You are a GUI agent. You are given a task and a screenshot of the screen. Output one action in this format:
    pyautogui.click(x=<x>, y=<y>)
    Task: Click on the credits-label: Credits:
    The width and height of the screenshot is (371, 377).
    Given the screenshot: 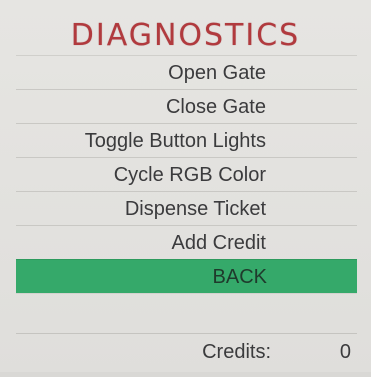 What is the action you would take?
    pyautogui.click(x=236, y=352)
    